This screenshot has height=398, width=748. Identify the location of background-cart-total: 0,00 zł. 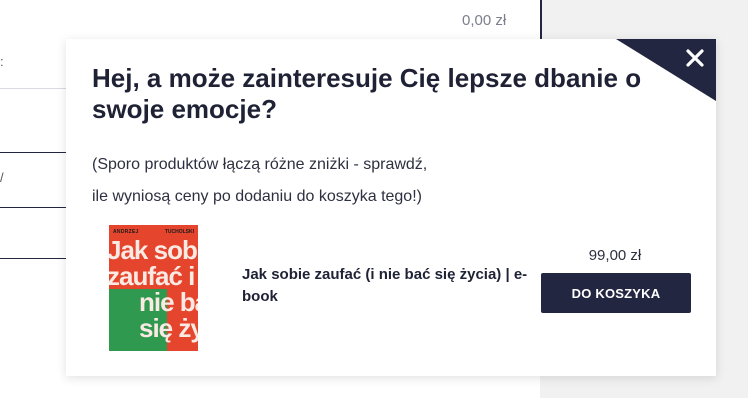
(484, 20).